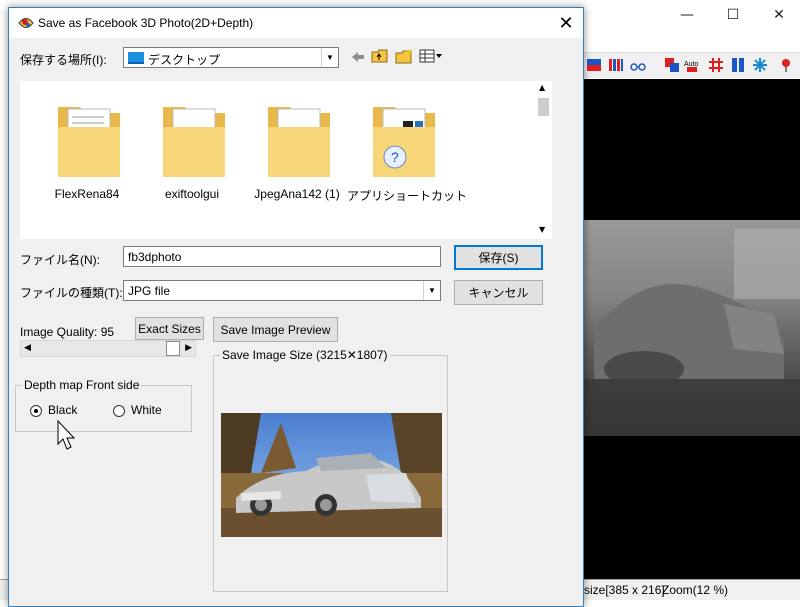 The height and width of the screenshot is (607, 800). I want to click on scroll-up-icon: ▲, so click(542, 87).